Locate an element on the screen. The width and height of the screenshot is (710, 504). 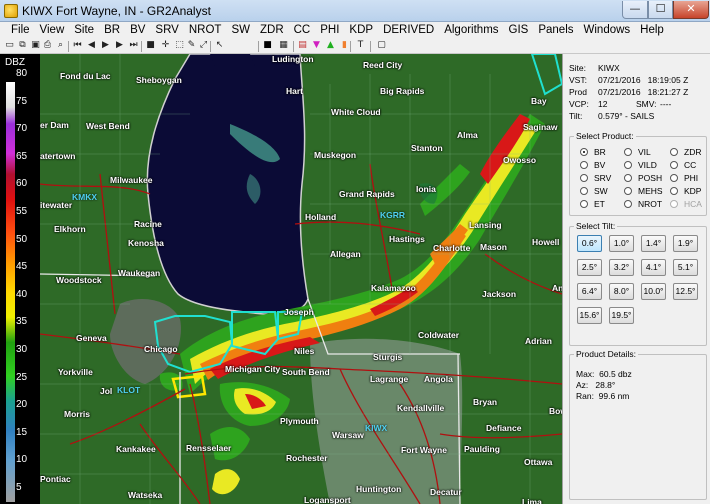
product-radio-vil: VIL is located at coordinates (637, 152).